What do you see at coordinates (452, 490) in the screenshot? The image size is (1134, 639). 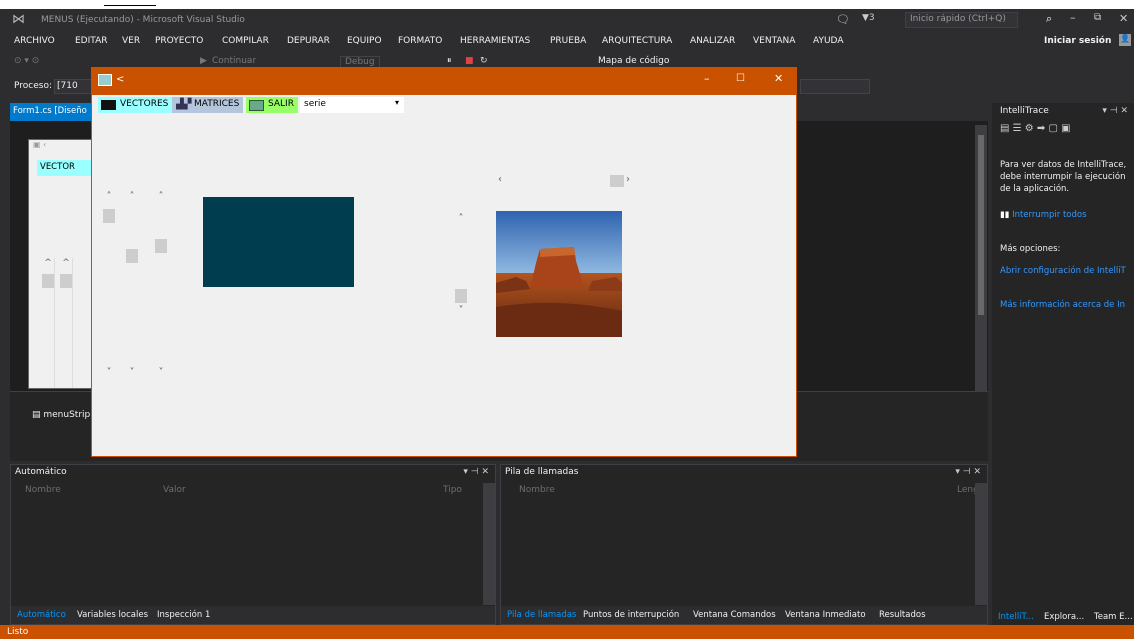 I see `autos-col-type: Tipo` at bounding box center [452, 490].